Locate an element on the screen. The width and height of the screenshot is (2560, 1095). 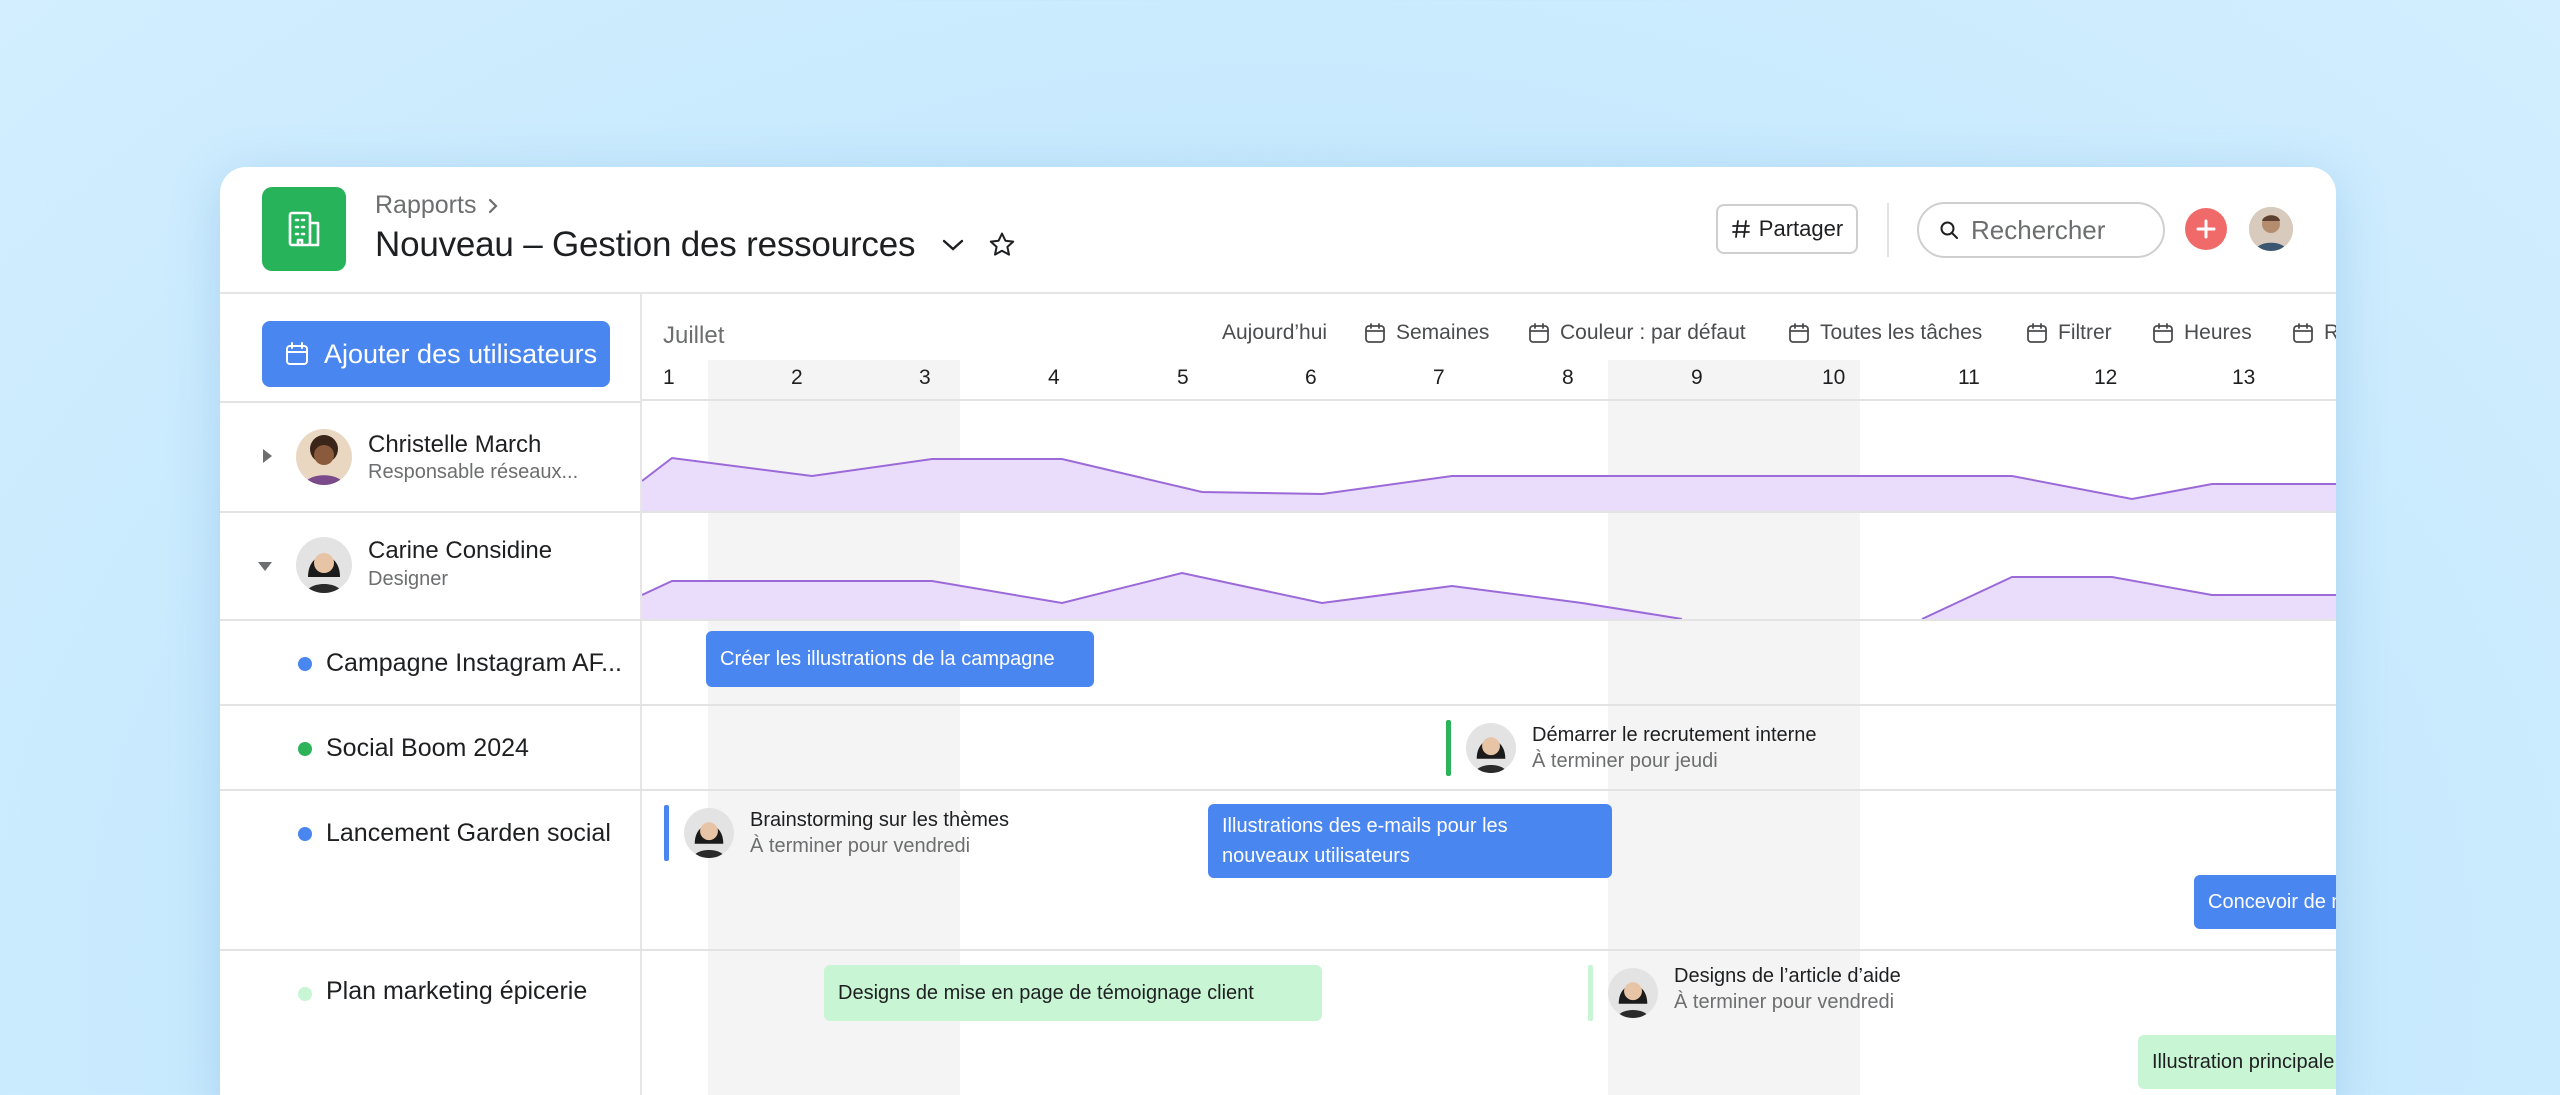
today-label: Aujourd’hui is located at coordinates (1275, 332).